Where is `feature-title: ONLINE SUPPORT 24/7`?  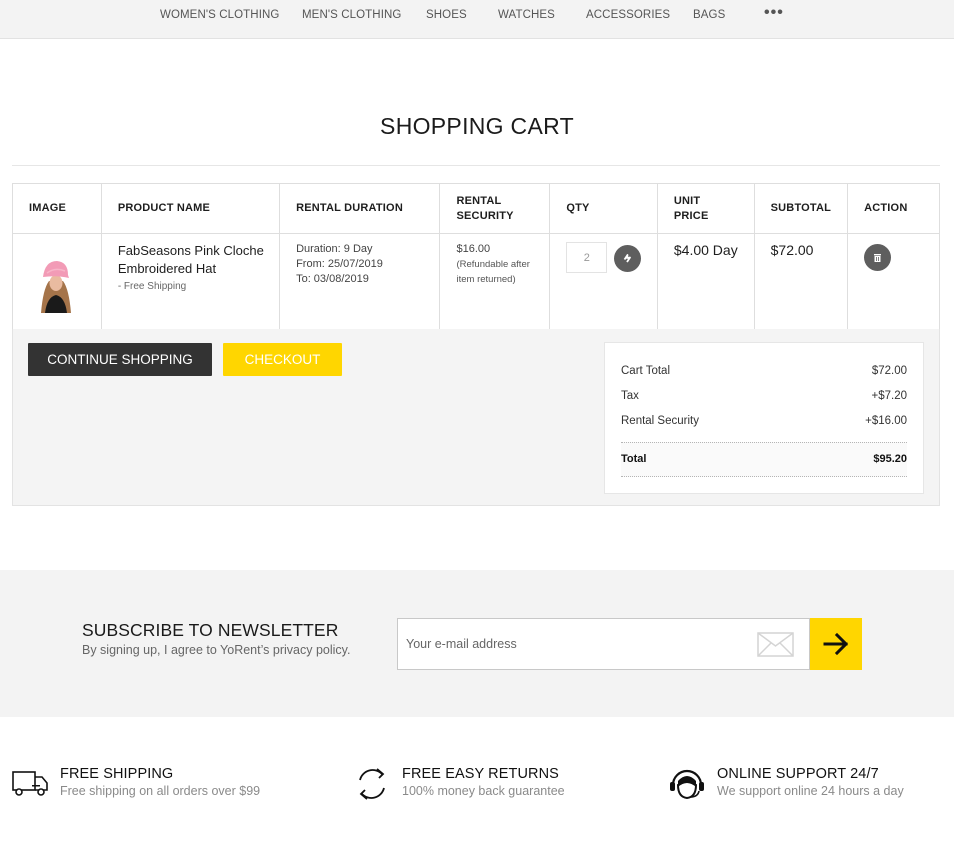
feature-title: ONLINE SUPPORT 24/7 is located at coordinates (798, 774).